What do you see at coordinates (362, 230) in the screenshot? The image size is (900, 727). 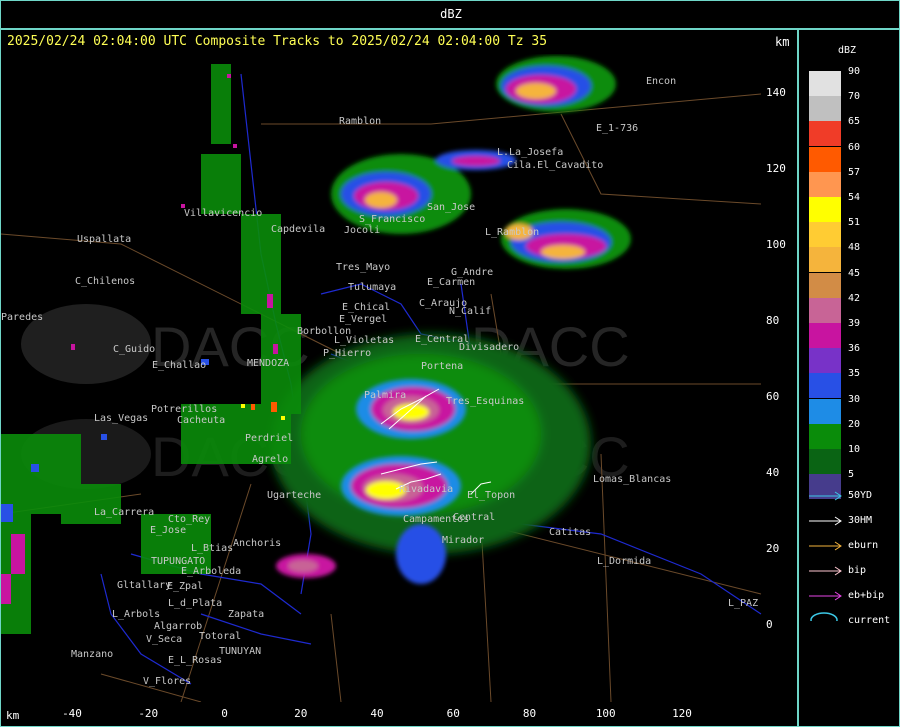 I see `place-label: Jocoli` at bounding box center [362, 230].